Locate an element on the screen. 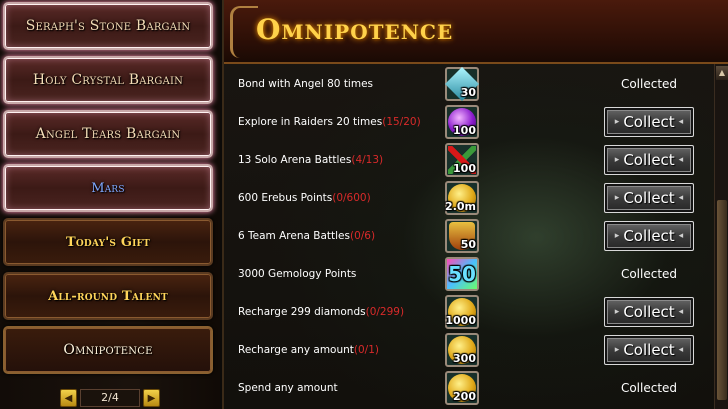 This screenshot has height=409, width=728. task-description: 6 Team Arena Battles(0/6) is located at coordinates (340, 236).